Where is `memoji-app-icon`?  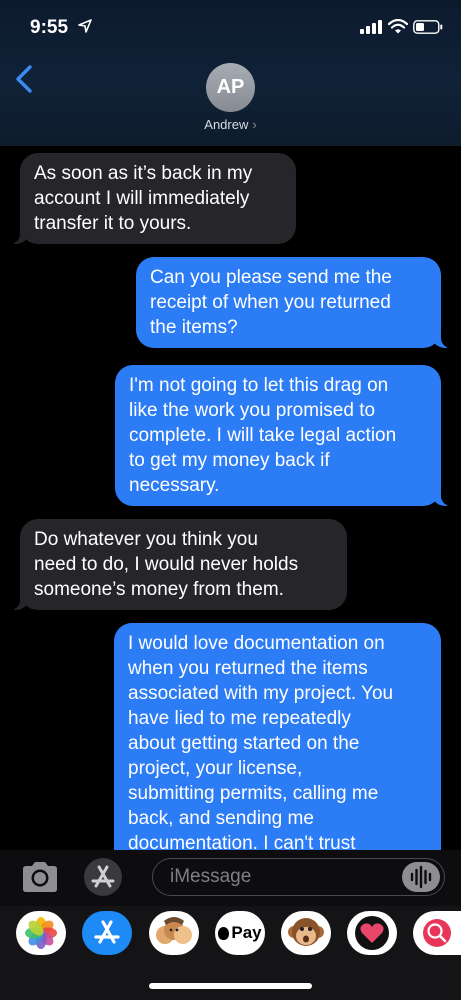 memoji-app-icon is located at coordinates (174, 933).